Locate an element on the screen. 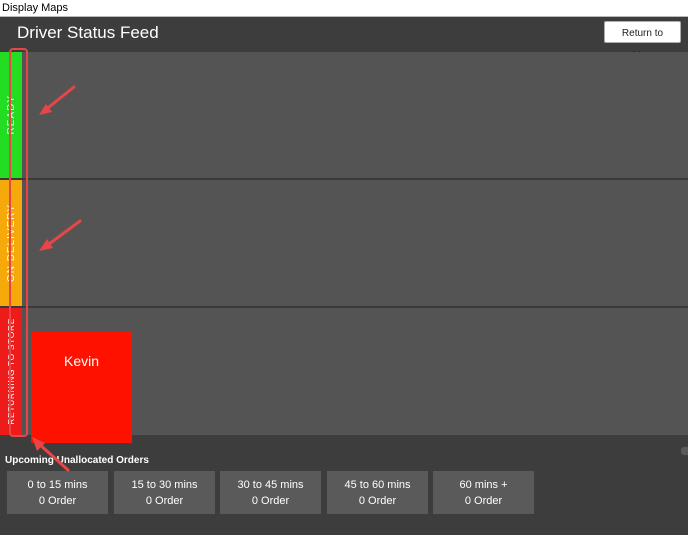 The width and height of the screenshot is (688, 535). return-to-map-button: Return to Map is located at coordinates (642, 41).